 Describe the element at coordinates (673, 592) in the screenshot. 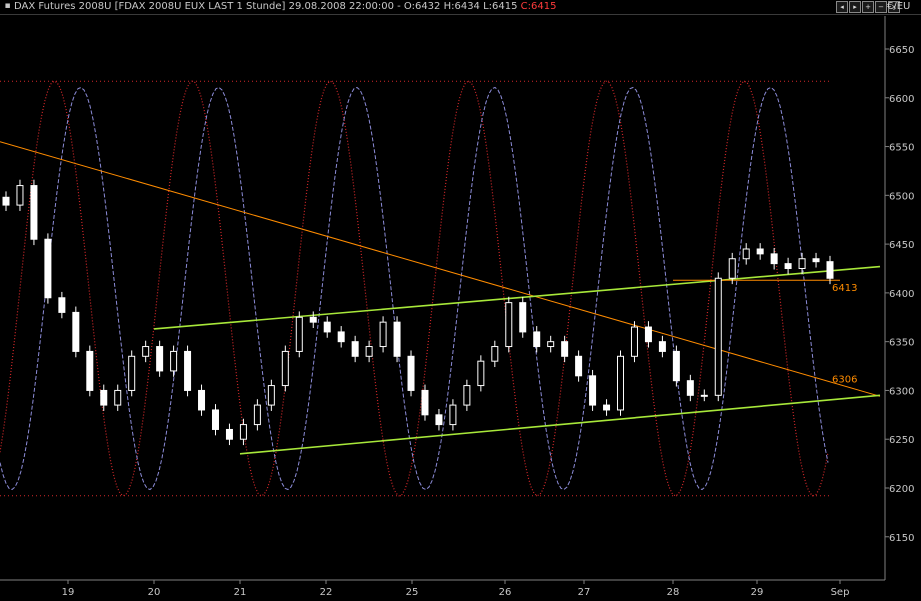

I see `x-tick-label: 28` at that location.